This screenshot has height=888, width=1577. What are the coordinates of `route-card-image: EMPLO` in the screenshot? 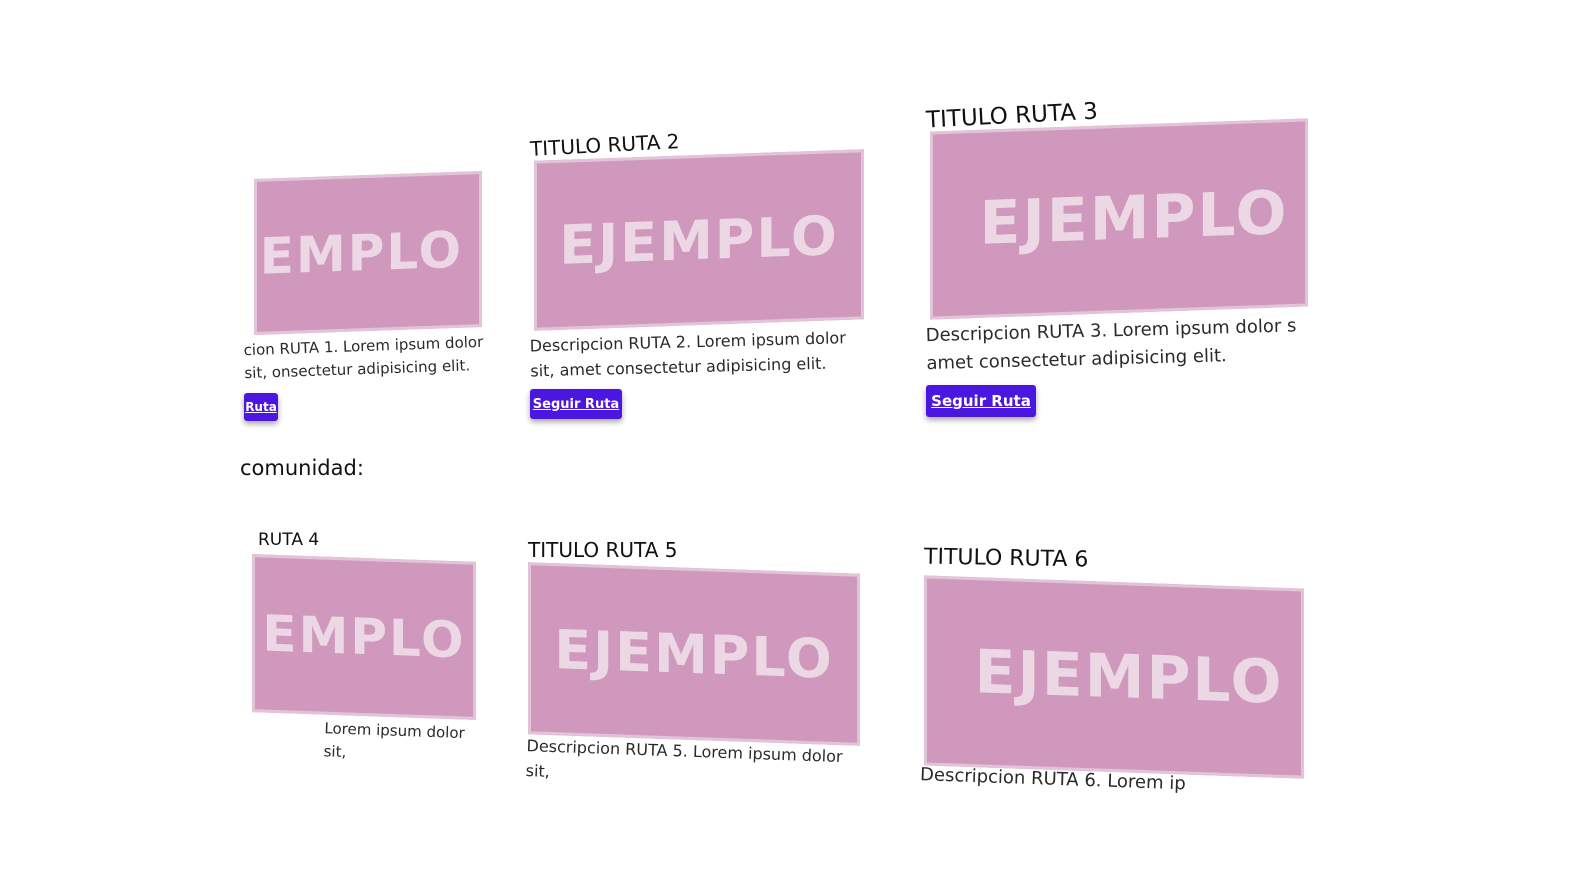 It's located at (364, 637).